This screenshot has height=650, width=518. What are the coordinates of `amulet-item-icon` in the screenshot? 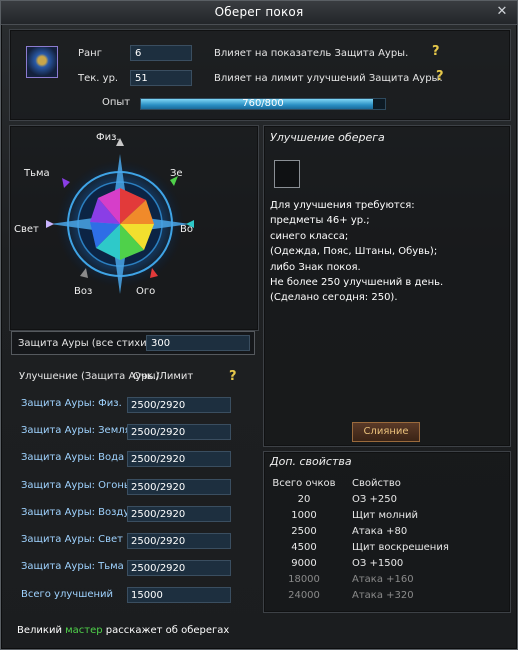 It's located at (42, 62).